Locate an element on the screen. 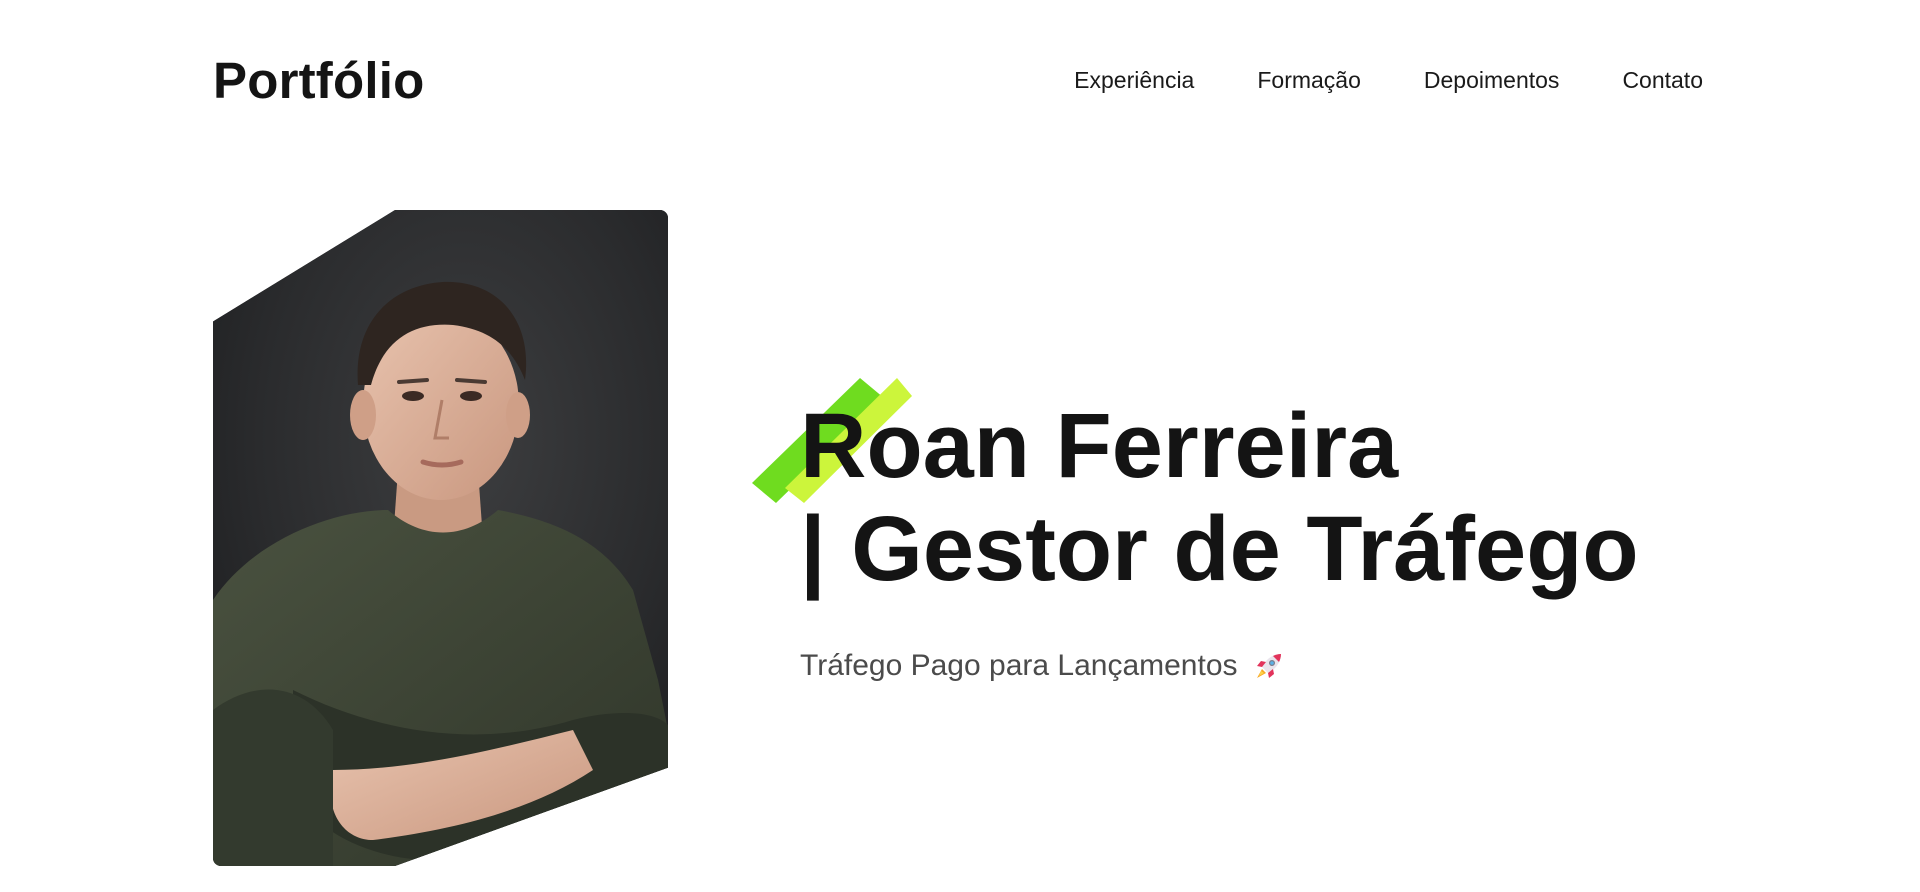  nav-link-formacao: Formação is located at coordinates (1309, 80).